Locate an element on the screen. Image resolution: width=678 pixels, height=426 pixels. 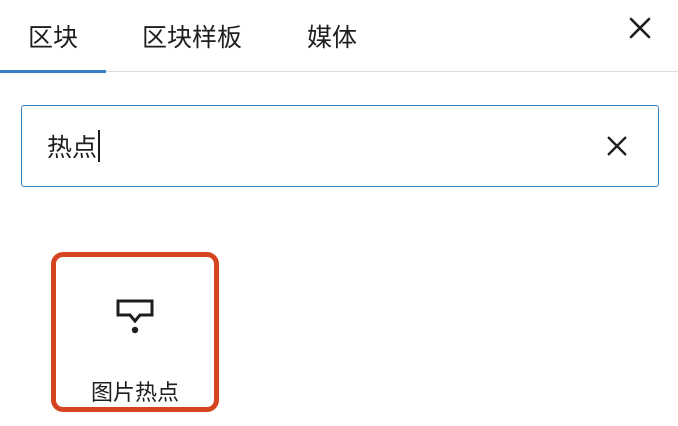
tab-media: 媒体 is located at coordinates (332, 36).